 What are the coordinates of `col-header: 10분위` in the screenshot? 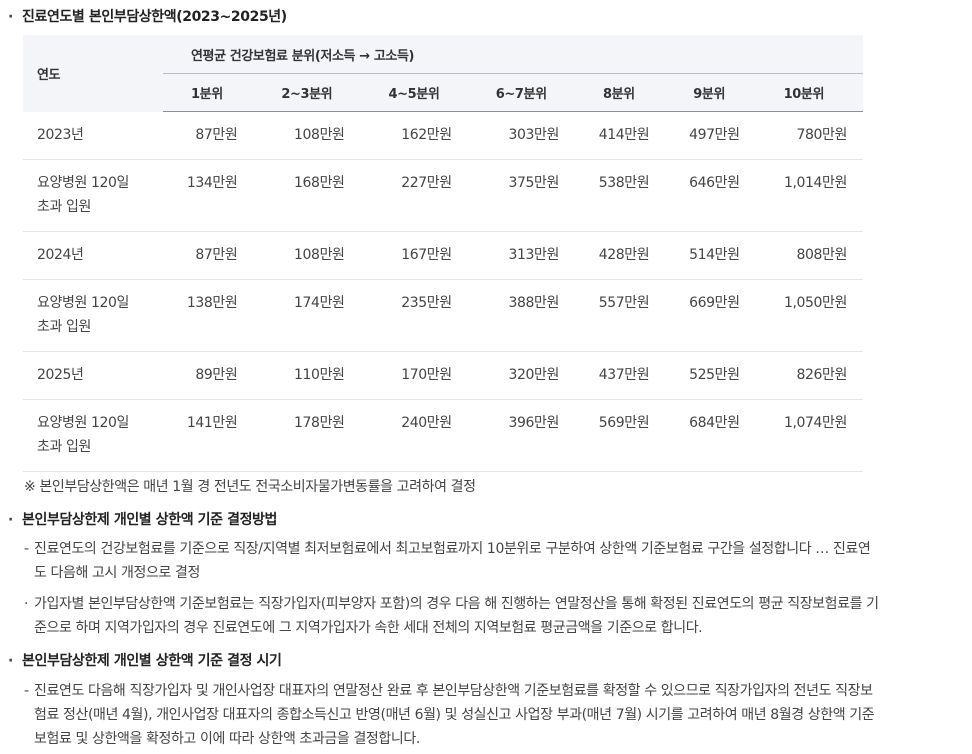 It's located at (809, 92).